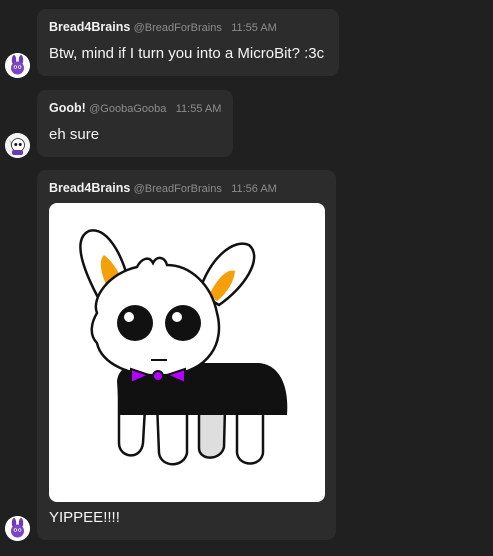 This screenshot has height=556, width=493. What do you see at coordinates (128, 109) in the screenshot?
I see `author-handle: @GoobaGooba` at bounding box center [128, 109].